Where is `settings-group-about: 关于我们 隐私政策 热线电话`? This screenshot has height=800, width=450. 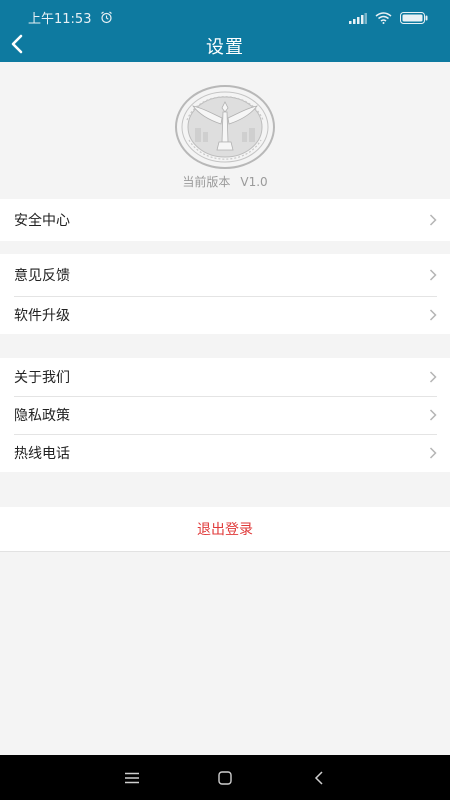
settings-group-about: 关于我们 隐私政策 热线电话 is located at coordinates (225, 415).